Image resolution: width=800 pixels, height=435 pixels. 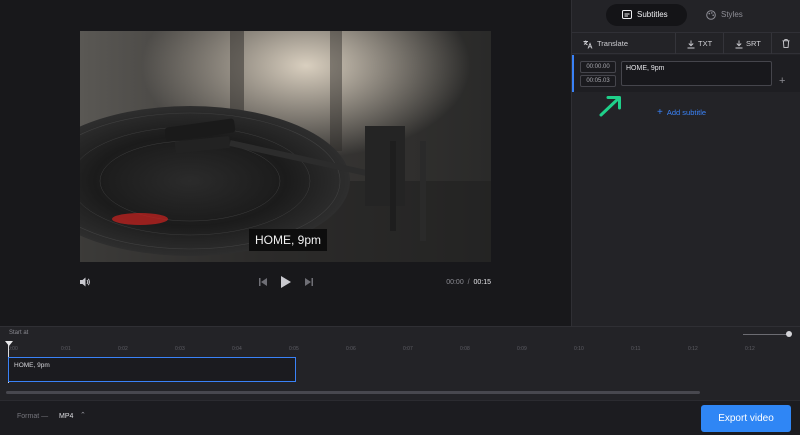 I want to click on translate-icon, so click(x=588, y=44).